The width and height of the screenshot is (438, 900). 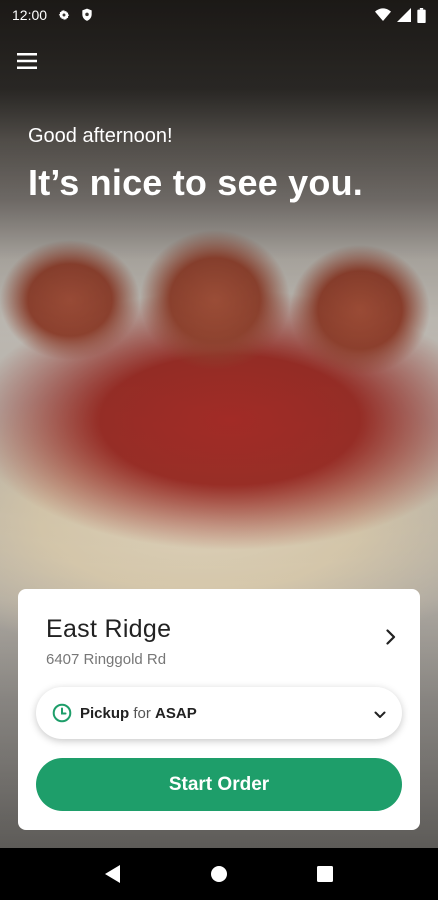 I want to click on tagline-text: It’s nice to see you., so click(x=195, y=182).